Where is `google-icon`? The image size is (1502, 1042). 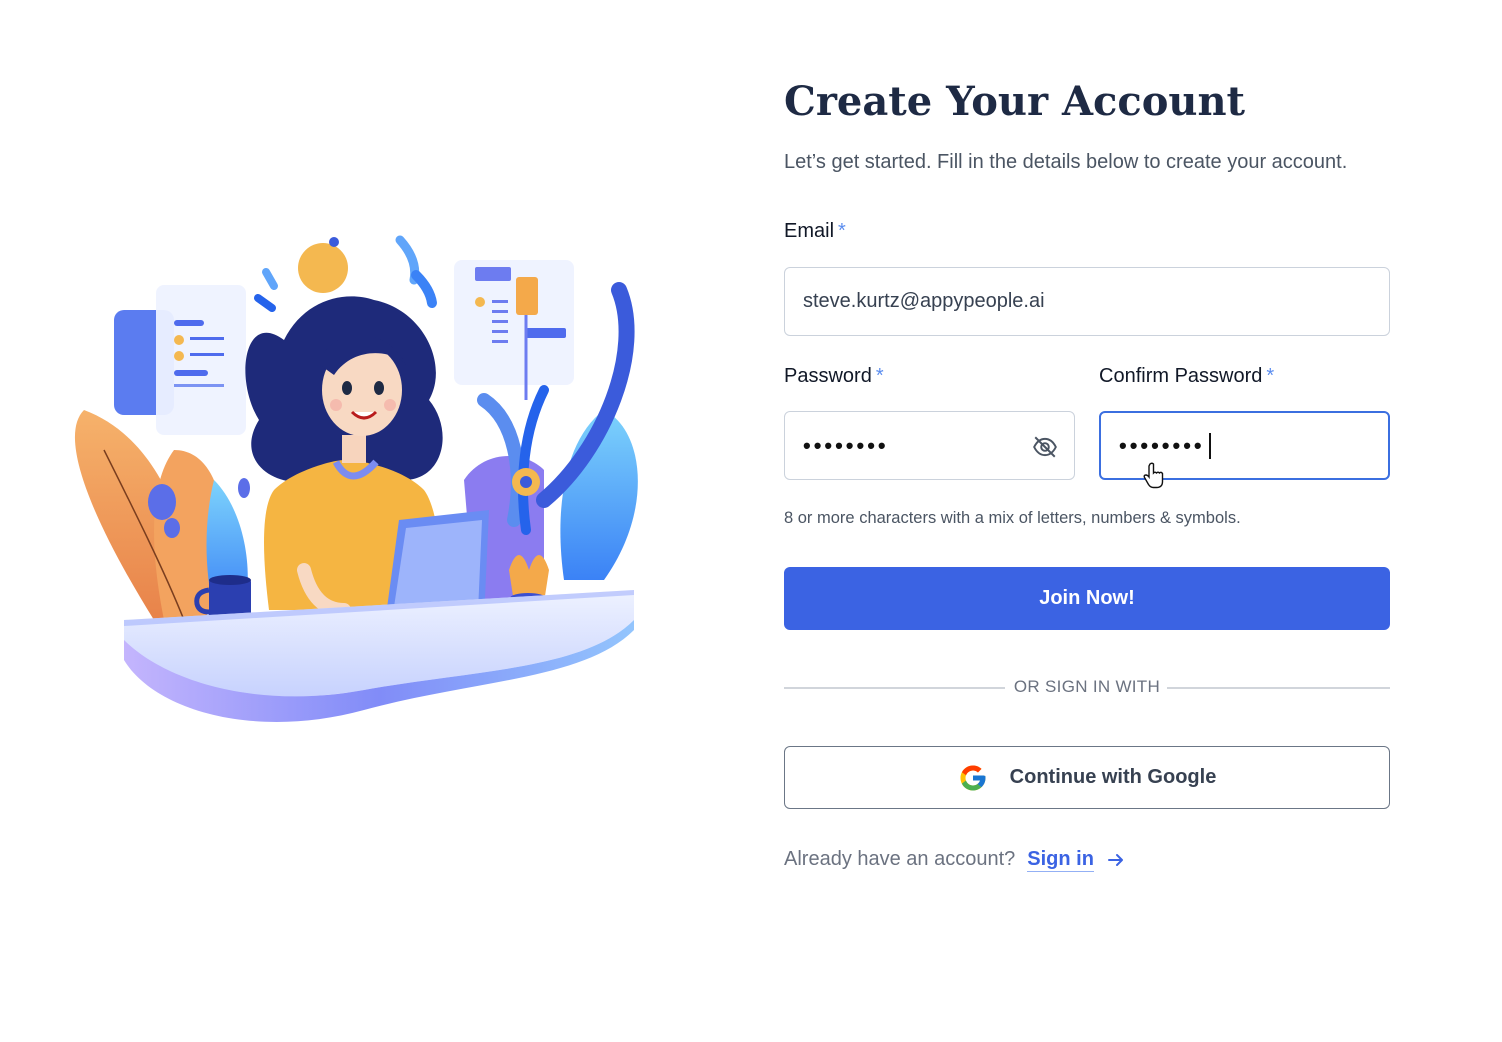 google-icon is located at coordinates (973, 777).